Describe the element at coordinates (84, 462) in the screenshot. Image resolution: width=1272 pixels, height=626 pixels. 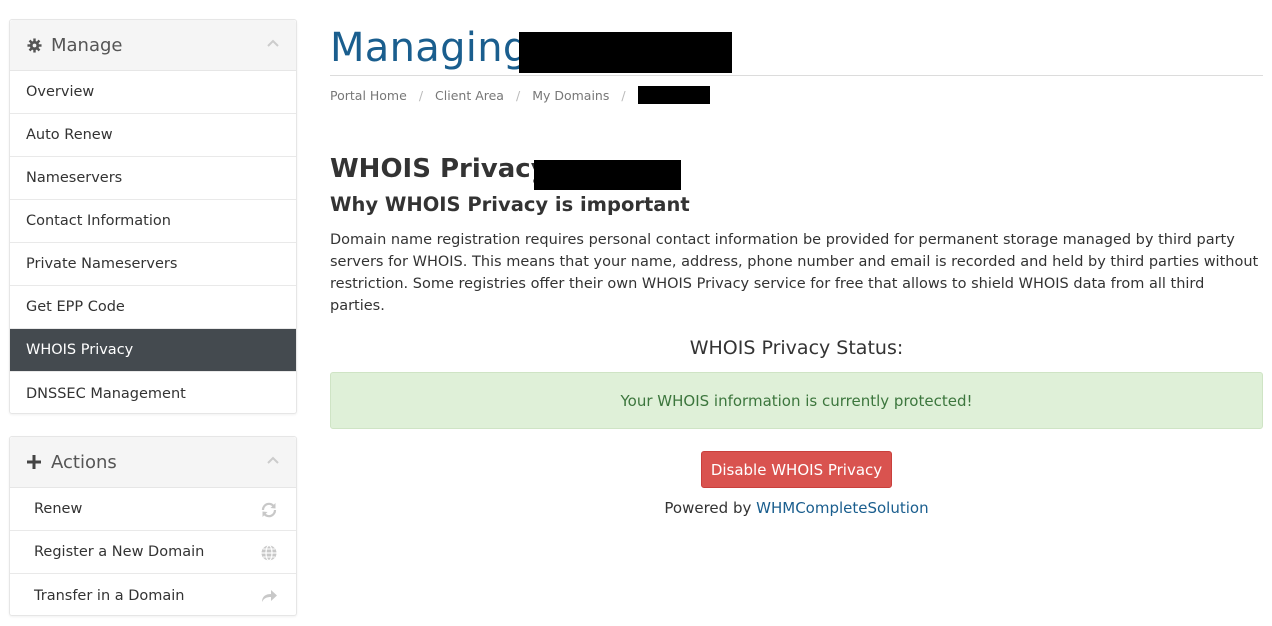
I see `actions-panel-title: Actions` at that location.